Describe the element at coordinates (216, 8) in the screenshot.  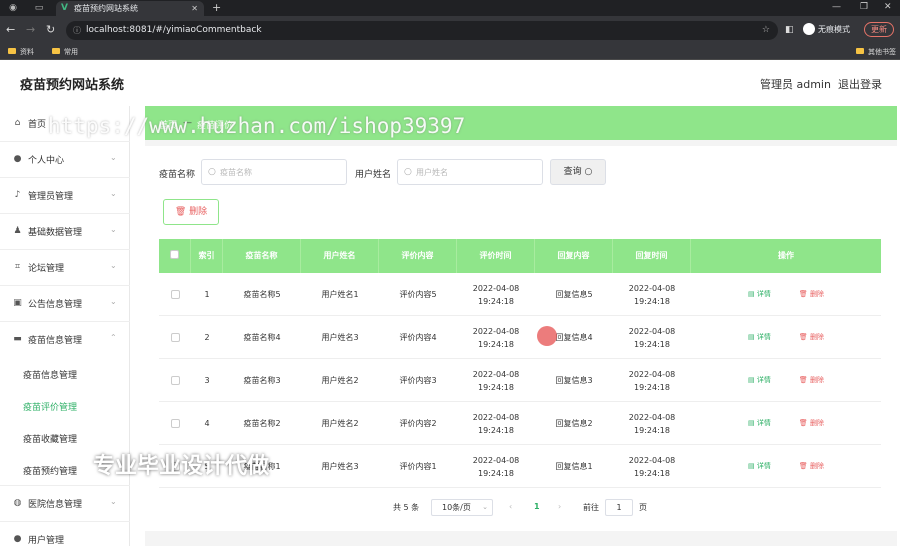
I see `new-tab-icon: +` at that location.